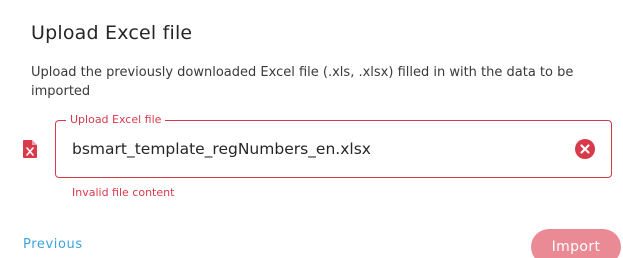 The height and width of the screenshot is (258, 623). Describe the element at coordinates (116, 120) in the screenshot. I see `file-field-label: Upload Excel file` at that location.